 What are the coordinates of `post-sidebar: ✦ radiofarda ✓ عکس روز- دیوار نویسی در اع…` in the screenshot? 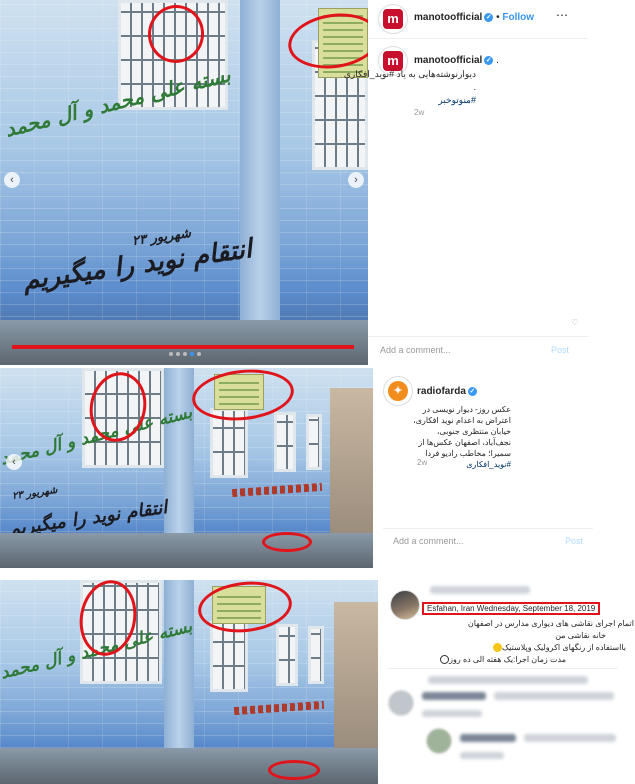 It's located at (504, 468).